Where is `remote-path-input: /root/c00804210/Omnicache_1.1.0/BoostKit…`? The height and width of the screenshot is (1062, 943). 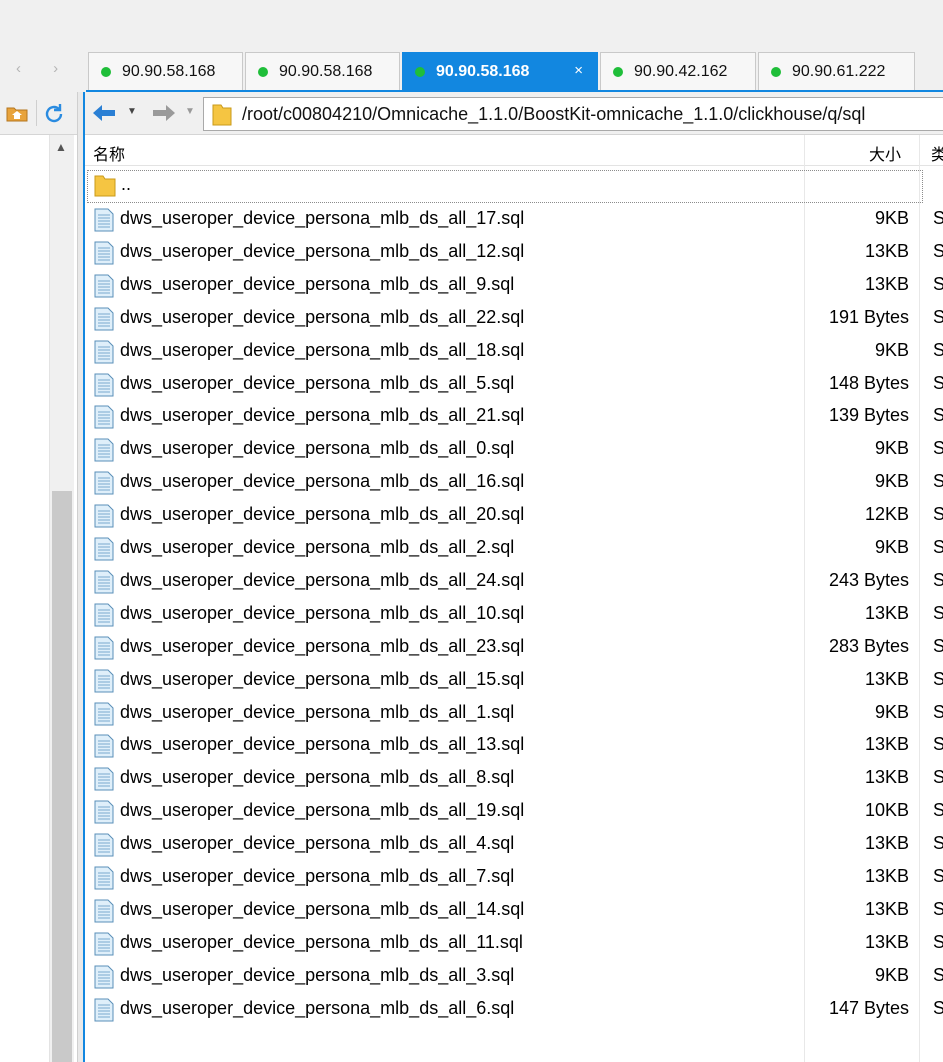
remote-path-input: /root/c00804210/Omnicache_1.1.0/BoostKit… is located at coordinates (573, 114).